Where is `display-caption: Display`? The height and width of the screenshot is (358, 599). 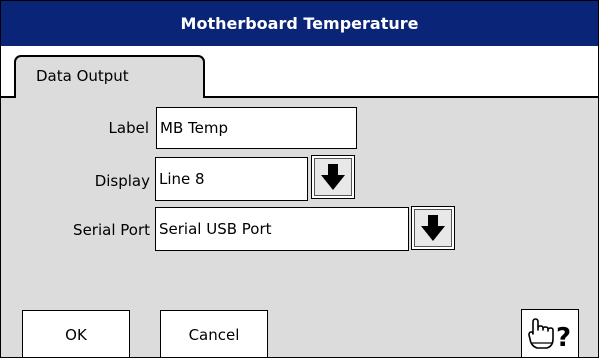
display-caption: Display is located at coordinates (122, 181).